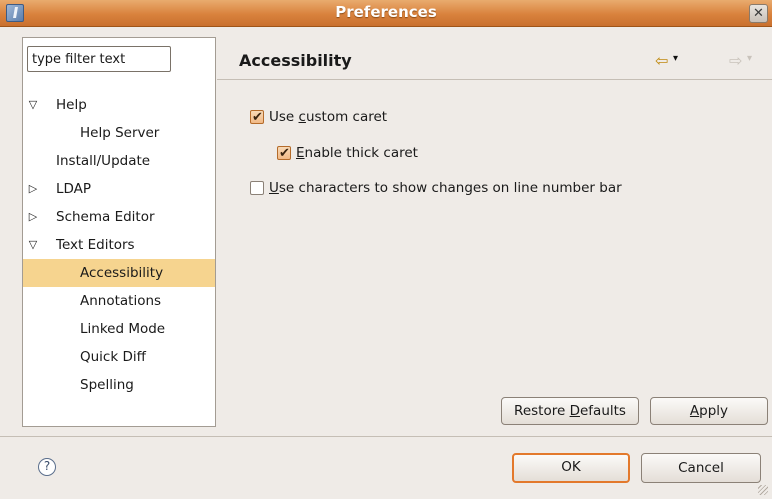  What do you see at coordinates (758, 13) in the screenshot?
I see `close-button: ✕` at bounding box center [758, 13].